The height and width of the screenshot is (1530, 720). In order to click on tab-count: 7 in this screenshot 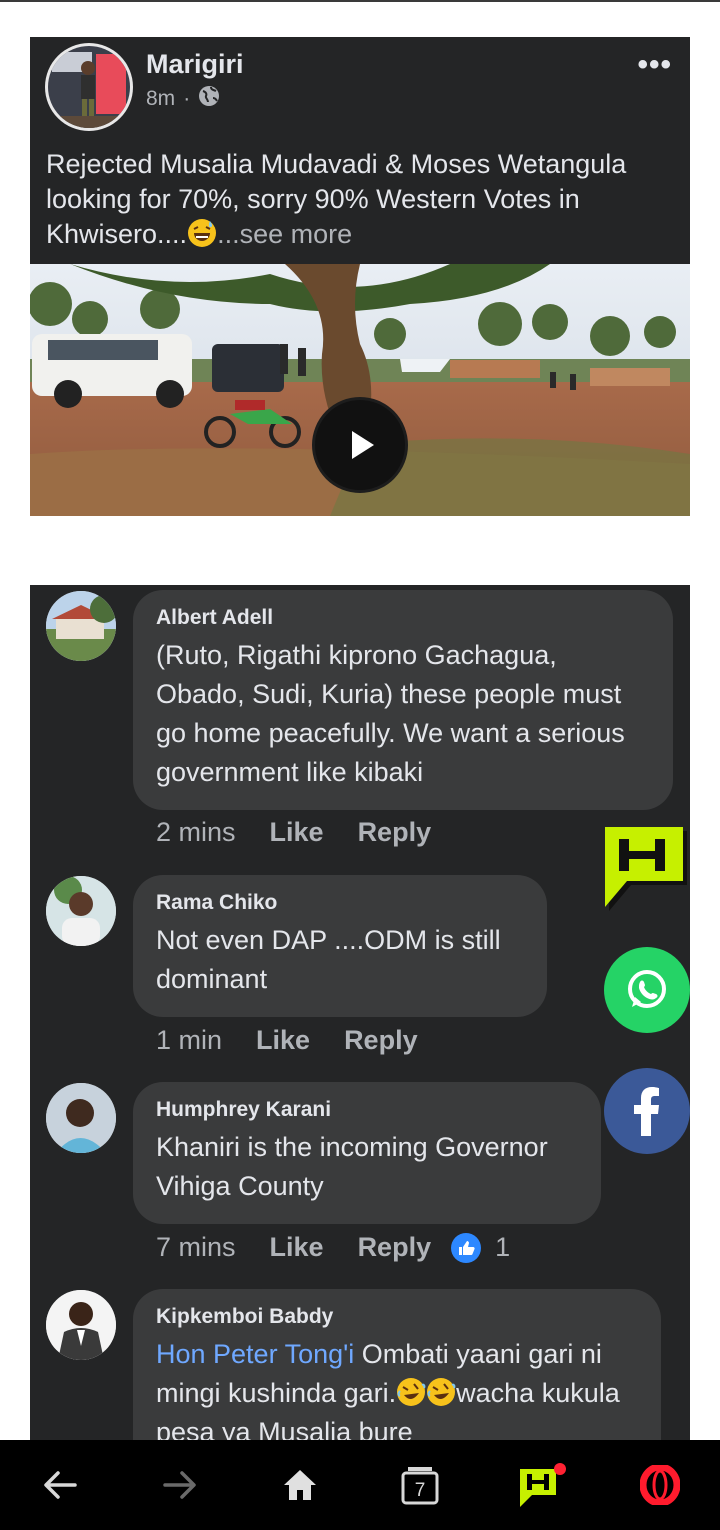, I will do `click(420, 1490)`.